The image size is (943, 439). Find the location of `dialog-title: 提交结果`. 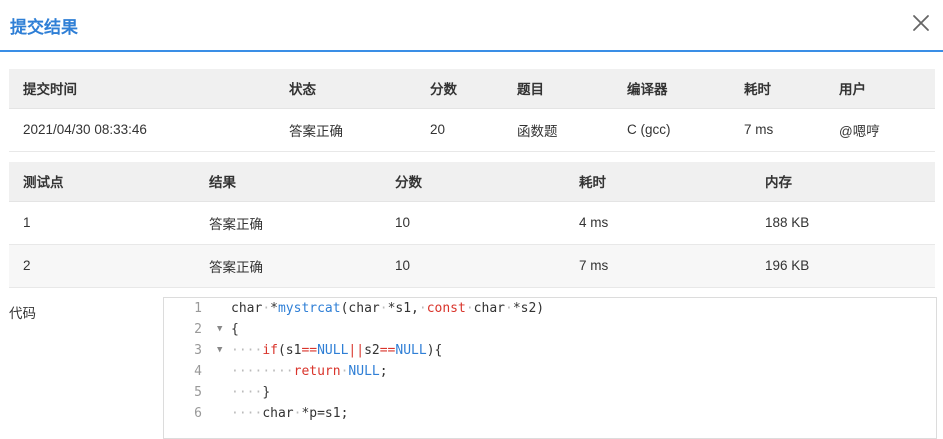

dialog-title: 提交结果 is located at coordinates (44, 27).